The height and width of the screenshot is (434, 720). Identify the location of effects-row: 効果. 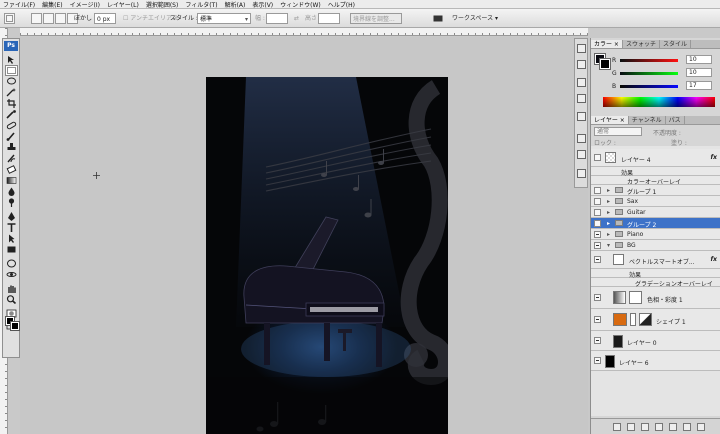
(655, 172).